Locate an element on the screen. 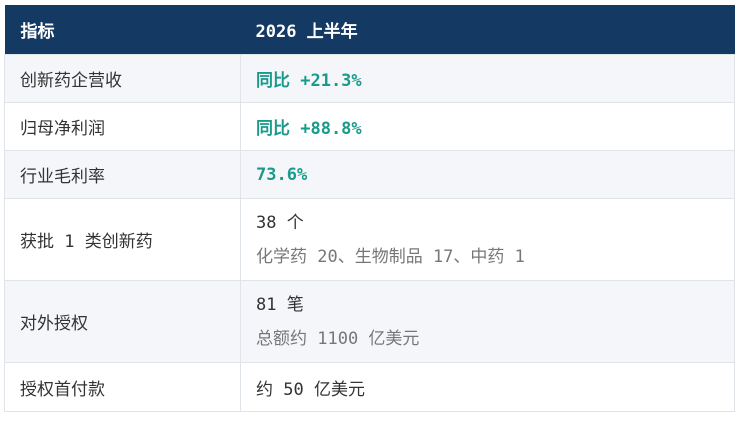  table-header-row: 指标 2026 上半年 is located at coordinates (369, 30).